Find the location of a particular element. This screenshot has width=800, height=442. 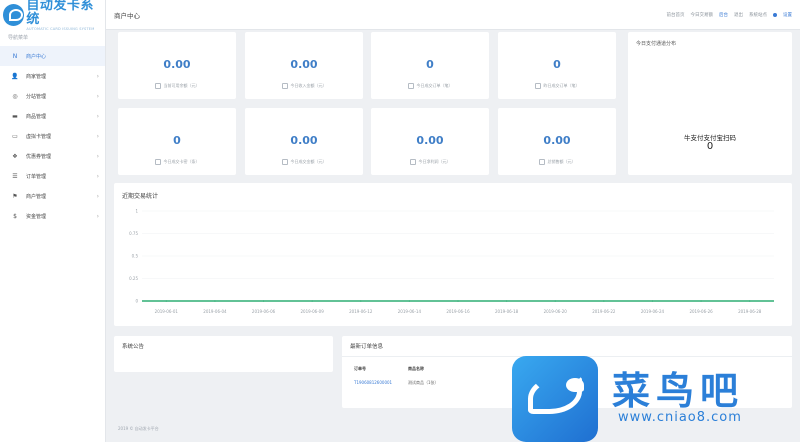

sidebar-item-label: 优惠券管理 is located at coordinates (39, 156).